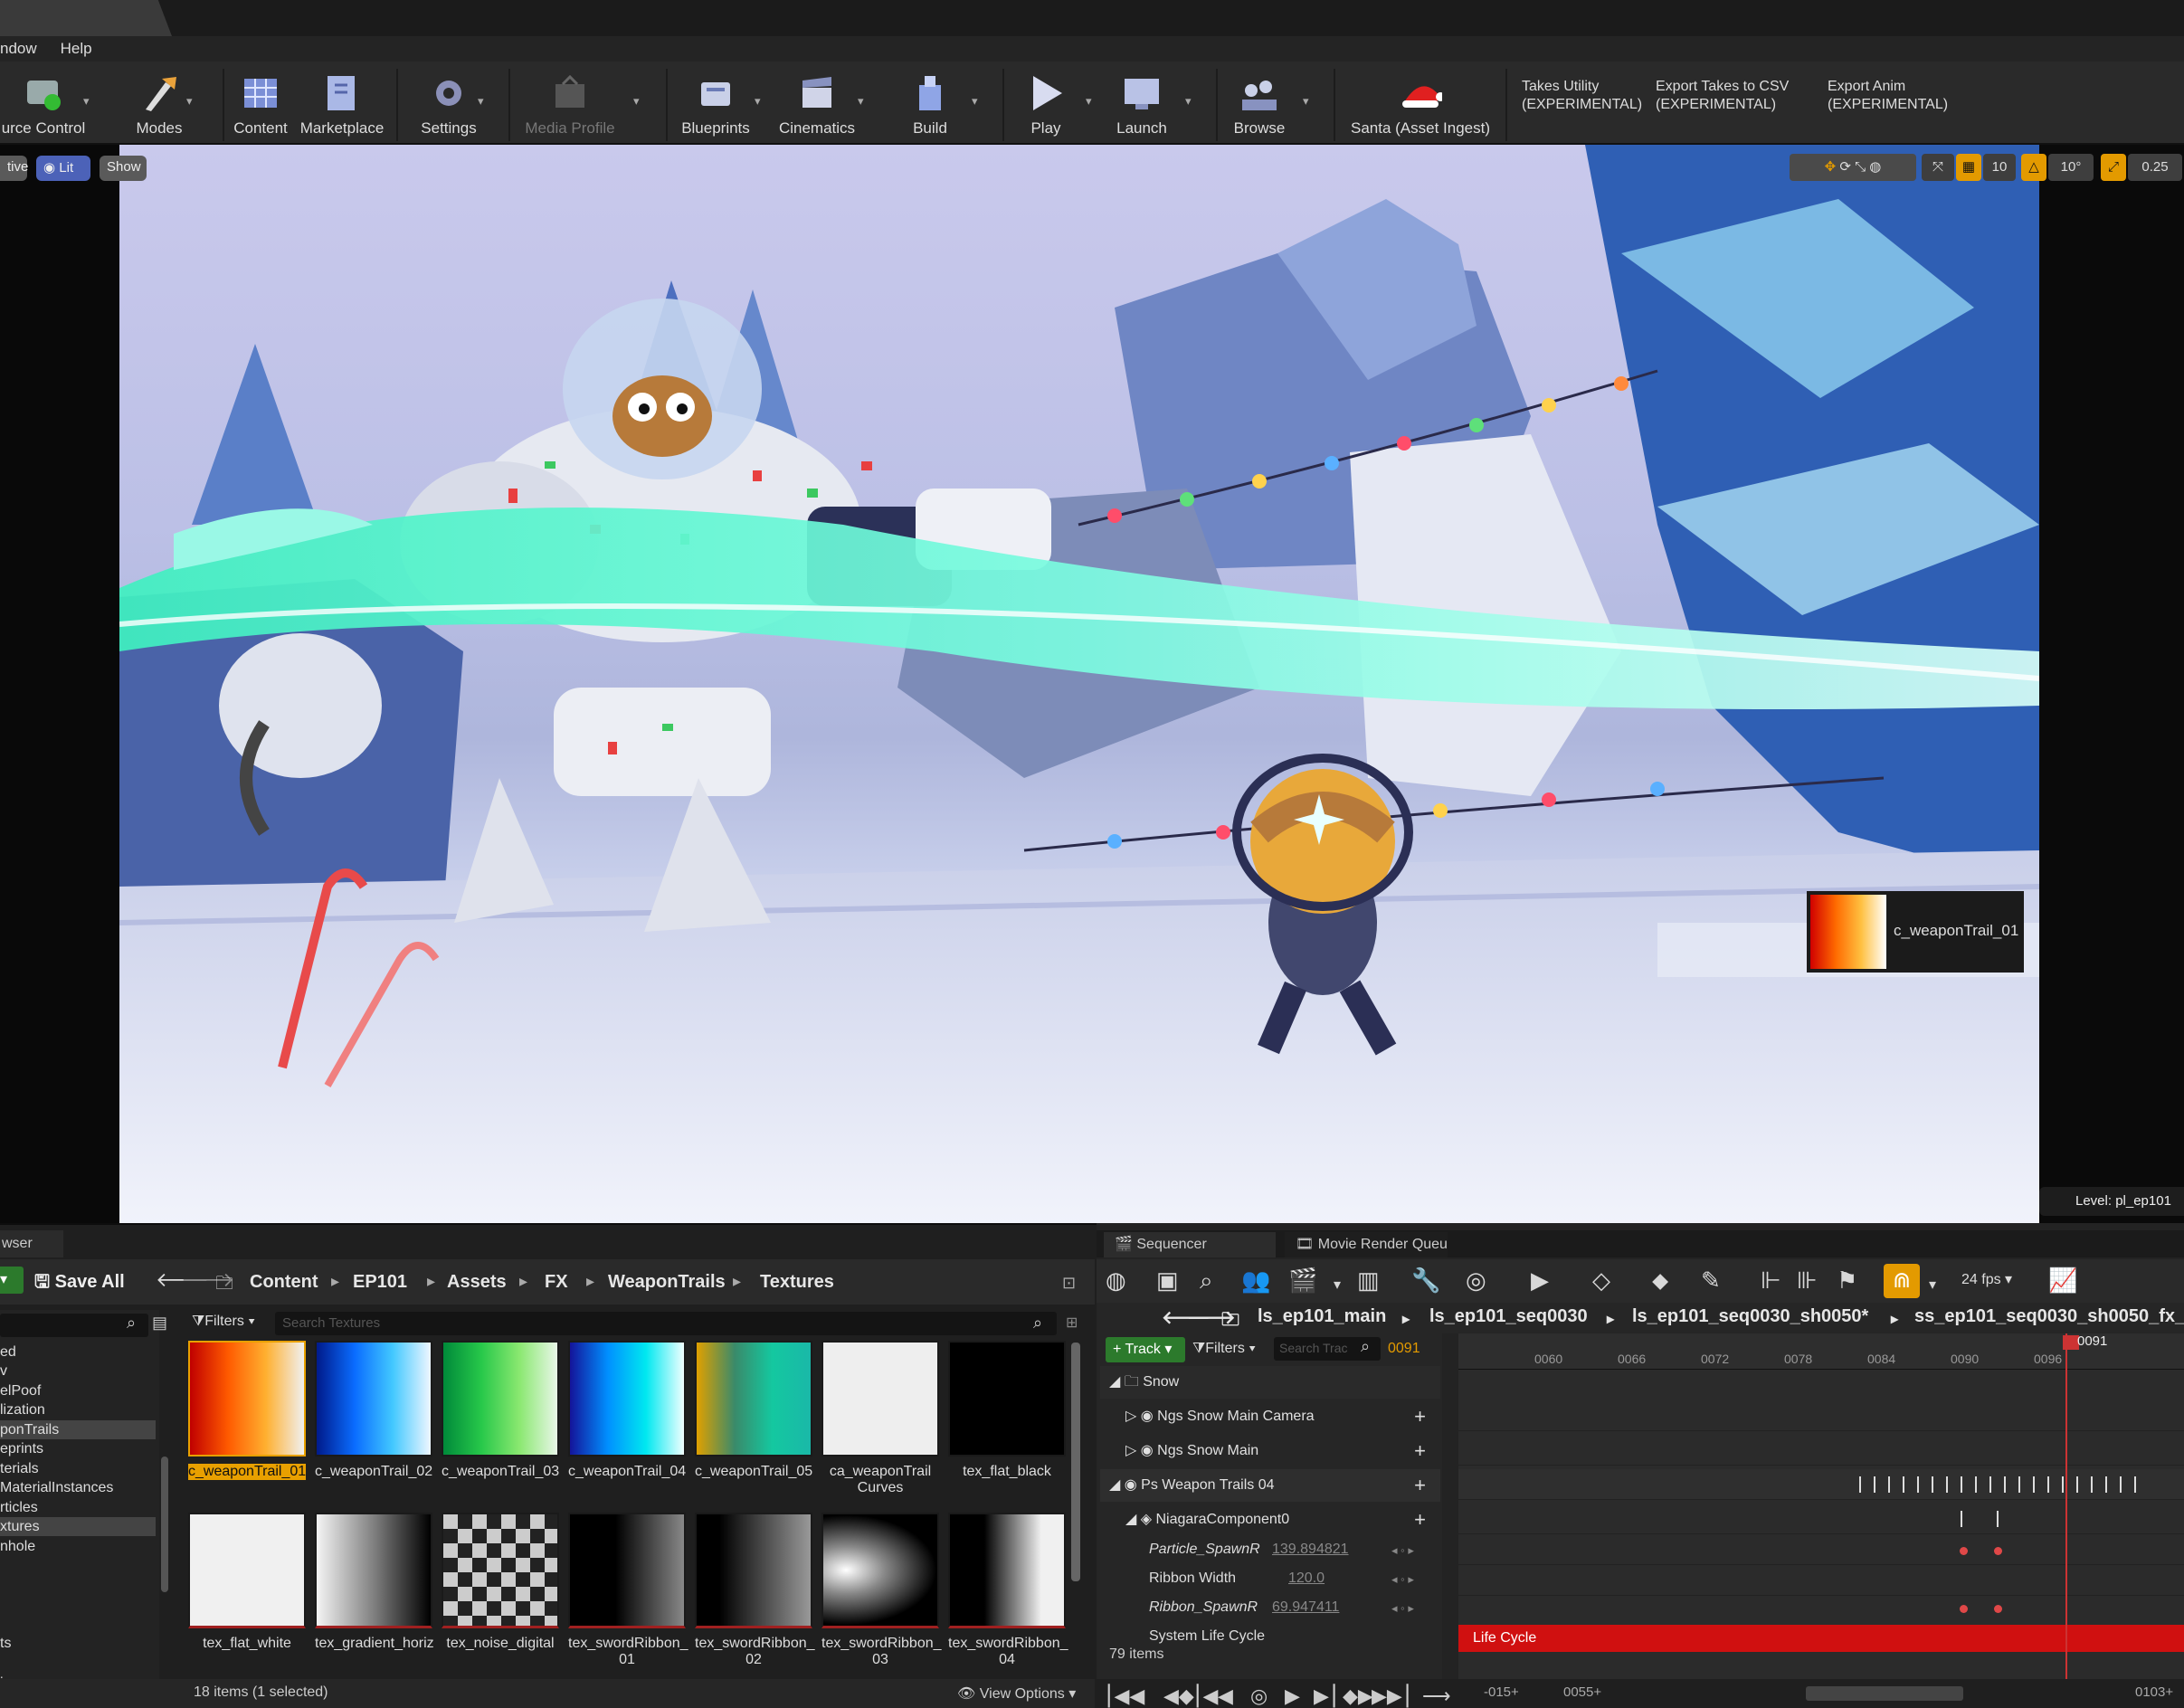  I want to click on seq-breadcrumb-sub: ss_ep101_seq0030_sh0050_fx_, so click(2049, 1316).